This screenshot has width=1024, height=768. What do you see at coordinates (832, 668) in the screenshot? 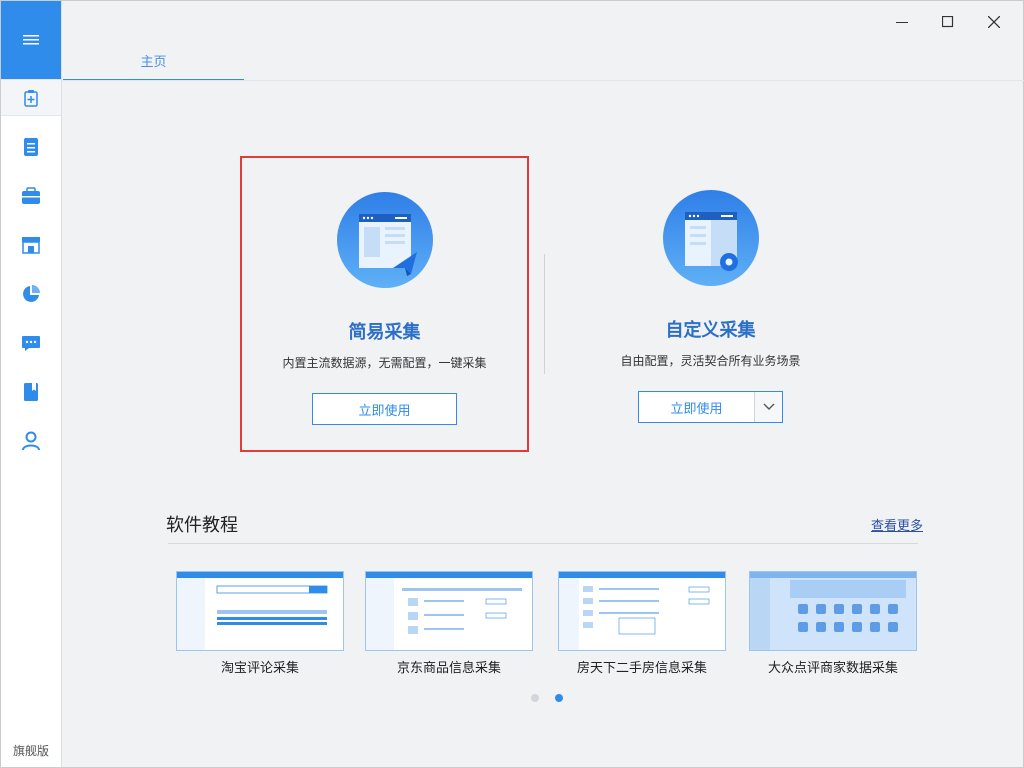
I see `tutorial-label: 大众点评商家数据采集` at bounding box center [832, 668].